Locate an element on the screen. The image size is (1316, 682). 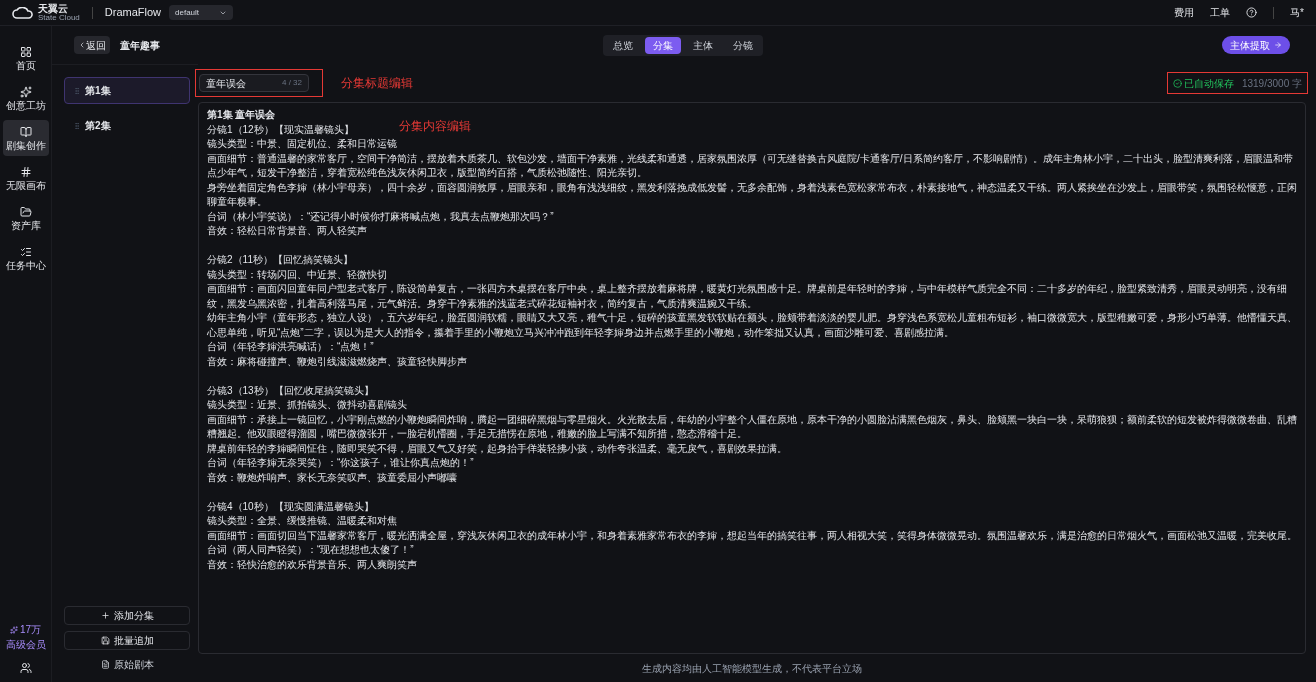
word-count: 1319/3000 字 is located at coordinates (1271, 83).